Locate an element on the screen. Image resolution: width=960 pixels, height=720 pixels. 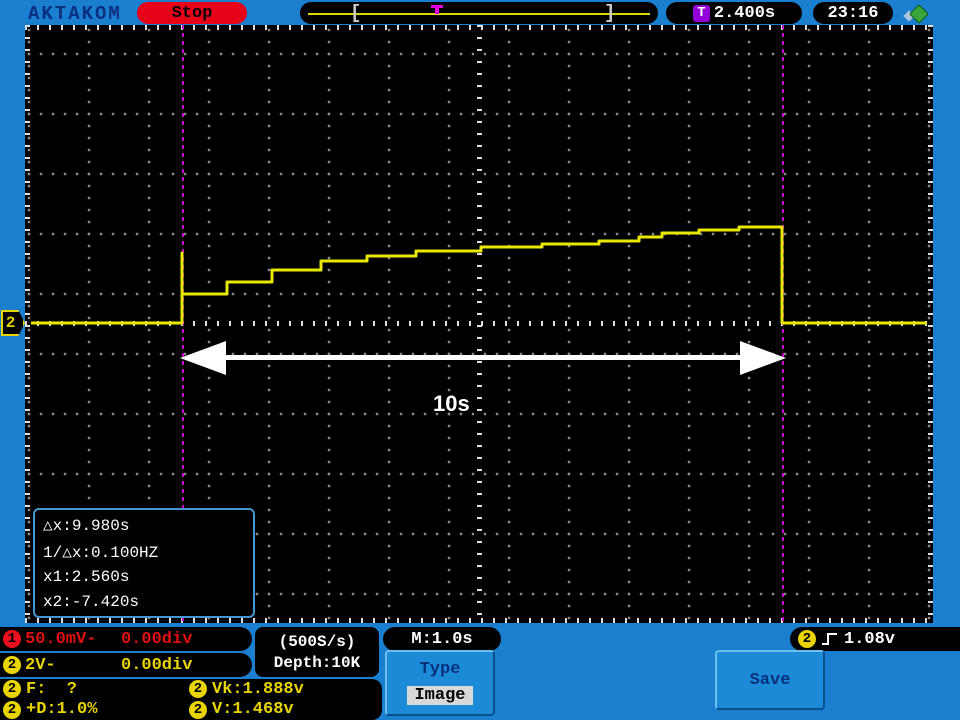
measurements-box: 2 F: ? 2 Vk:1.888v 2 +D:1.0% 2 V:1.468v is located at coordinates (191, 699).